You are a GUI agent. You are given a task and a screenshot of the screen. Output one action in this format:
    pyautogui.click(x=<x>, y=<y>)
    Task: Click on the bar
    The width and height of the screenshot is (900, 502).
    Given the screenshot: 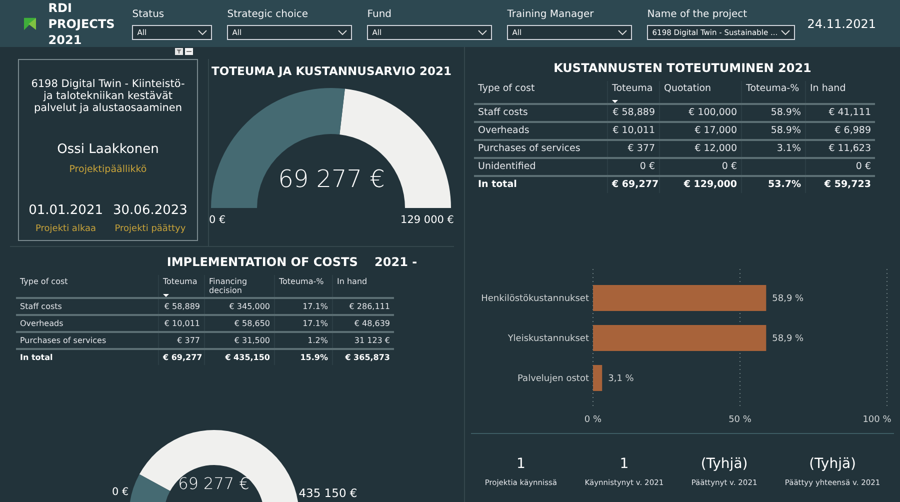 What is the action you would take?
    pyautogui.click(x=597, y=378)
    